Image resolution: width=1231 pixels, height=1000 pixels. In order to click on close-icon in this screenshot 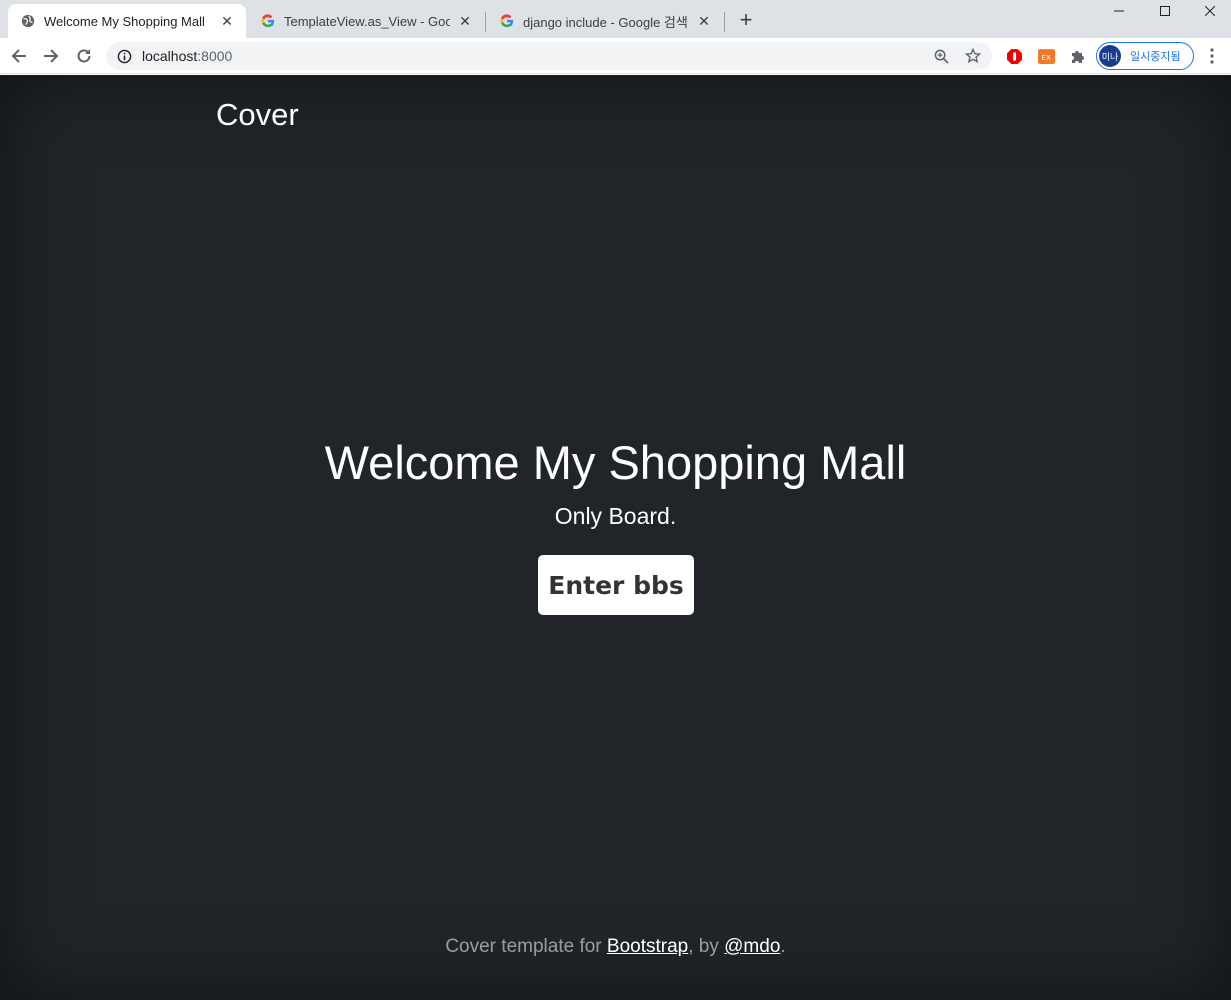, I will do `click(1209, 11)`.